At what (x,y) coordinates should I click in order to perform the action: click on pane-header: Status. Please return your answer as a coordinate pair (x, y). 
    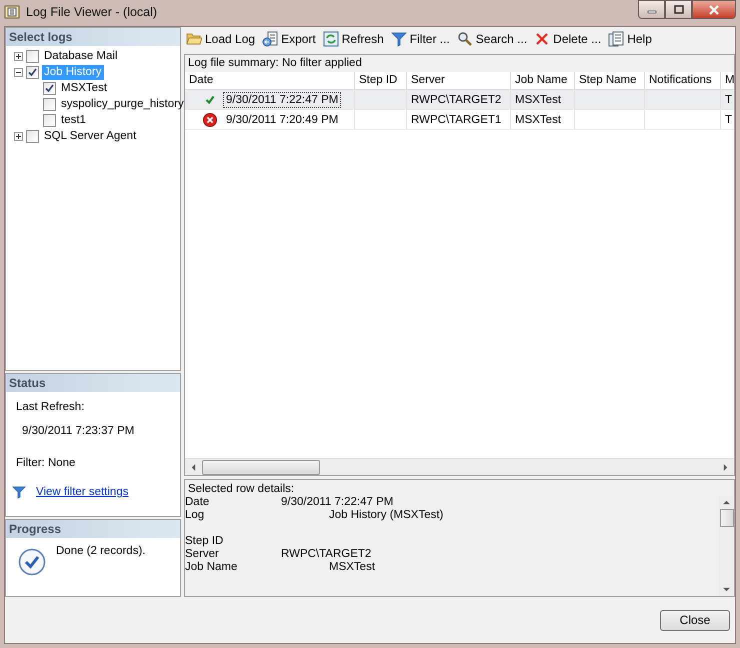
    Looking at the image, I should click on (93, 383).